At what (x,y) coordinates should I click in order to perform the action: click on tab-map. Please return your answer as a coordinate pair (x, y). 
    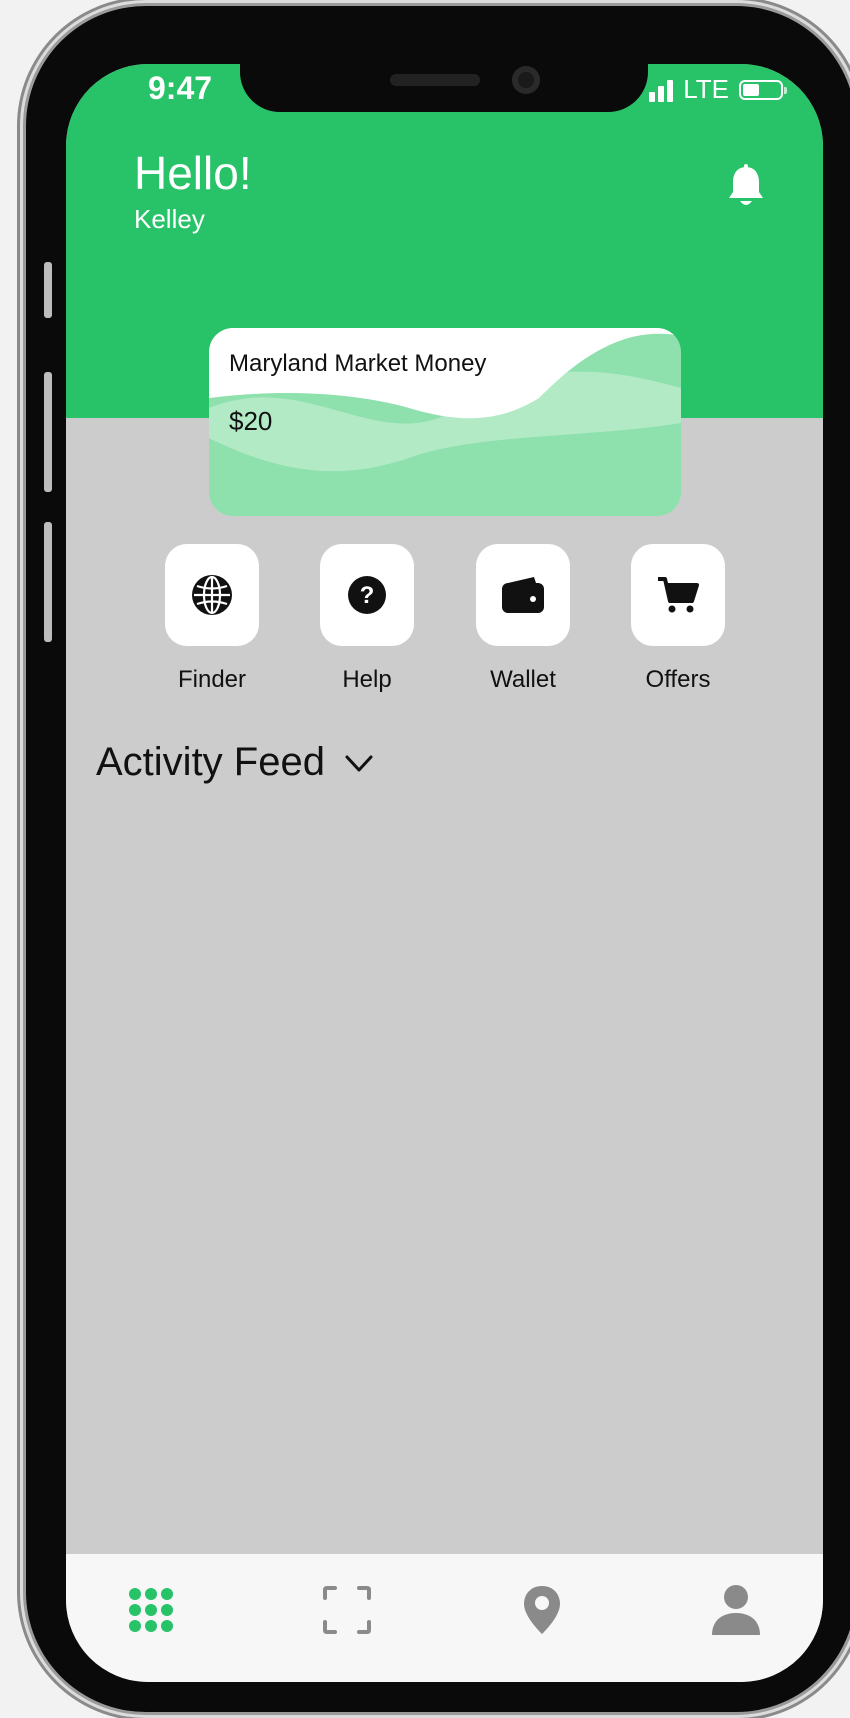
    Looking at the image, I should click on (542, 1610).